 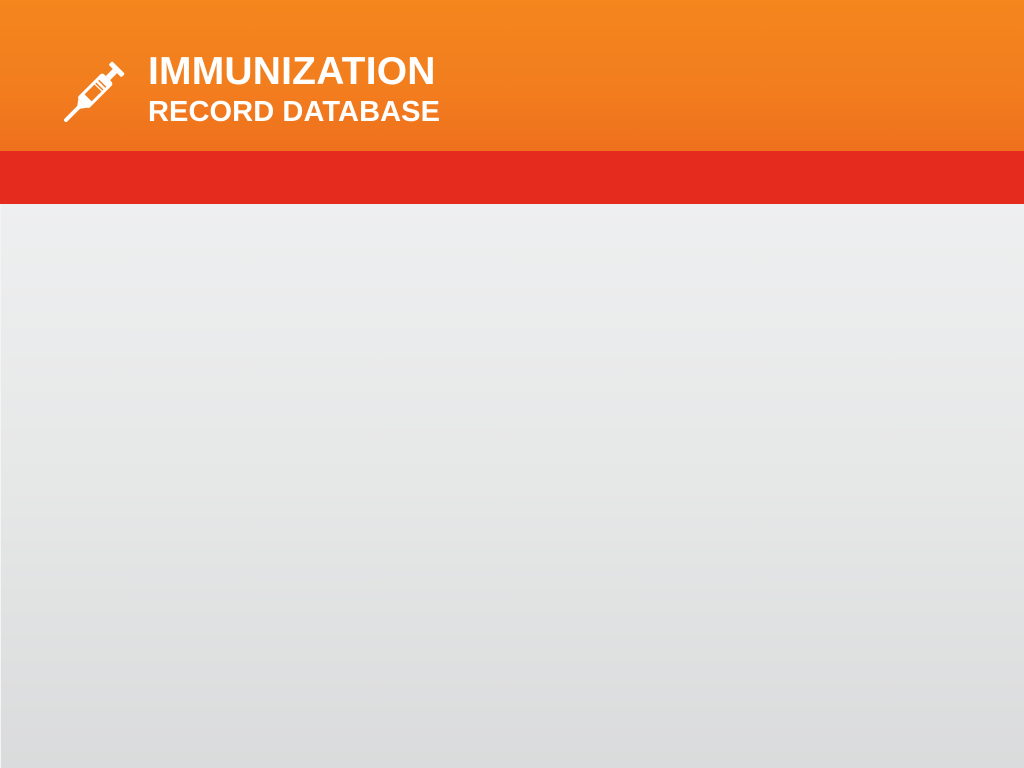 I want to click on nav-band, so click(x=512, y=177).